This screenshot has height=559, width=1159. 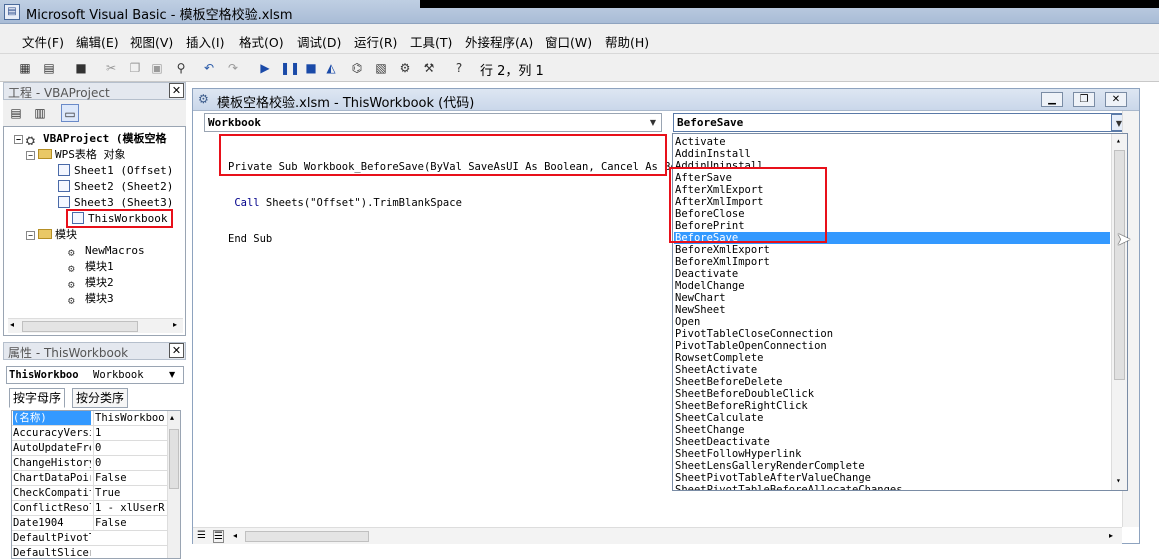 What do you see at coordinates (37, 398) in the screenshot?
I see `tab-alphabetic: 按字母序` at bounding box center [37, 398].